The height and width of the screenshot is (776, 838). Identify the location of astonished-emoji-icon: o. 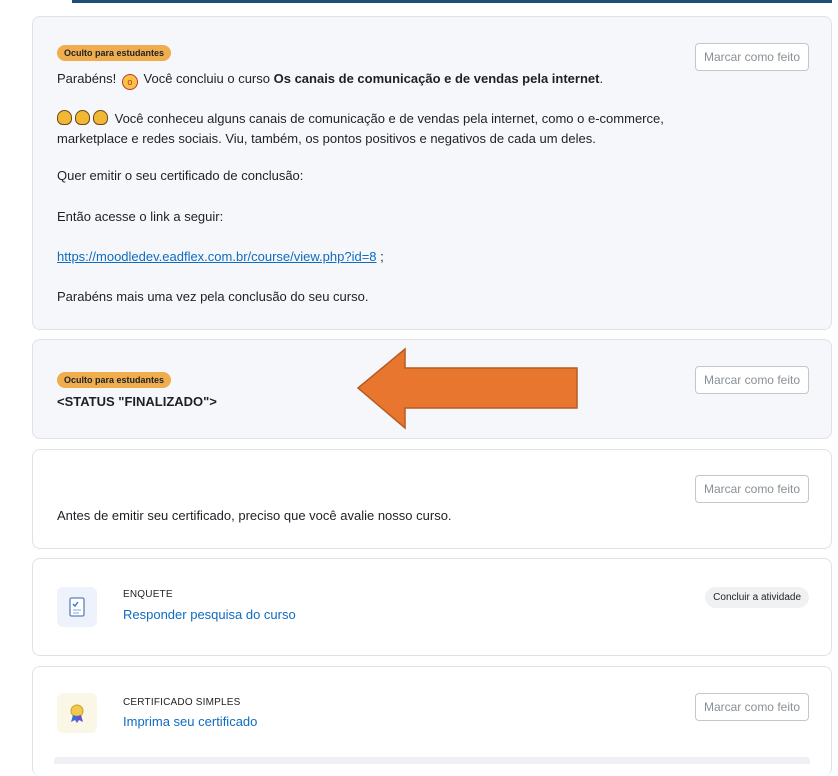
(129, 82).